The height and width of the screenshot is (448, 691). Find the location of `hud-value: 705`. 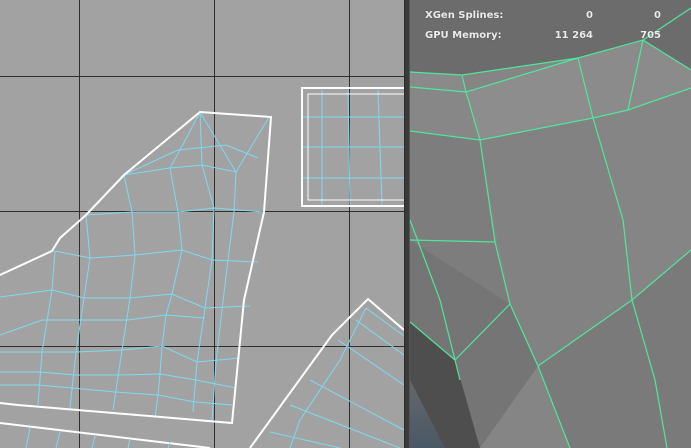

hud-value: 705 is located at coordinates (650, 35).